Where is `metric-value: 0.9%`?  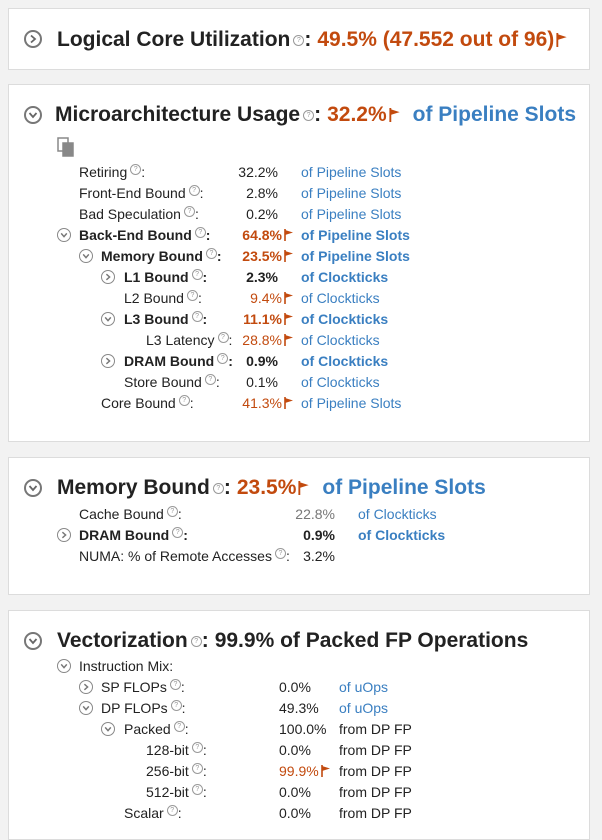
metric-value: 0.9% is located at coordinates (319, 535).